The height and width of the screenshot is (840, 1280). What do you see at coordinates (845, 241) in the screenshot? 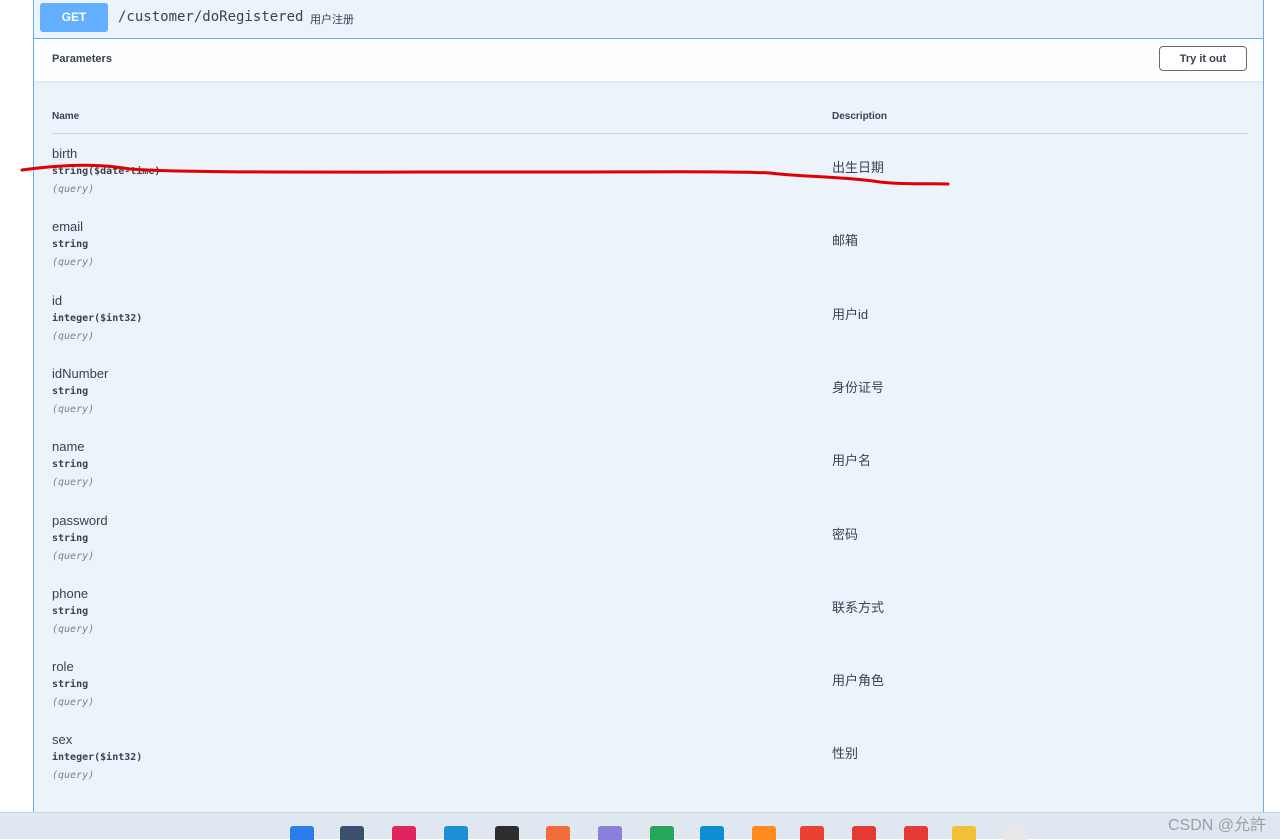
I see `parameter-description: 邮箱` at bounding box center [845, 241].